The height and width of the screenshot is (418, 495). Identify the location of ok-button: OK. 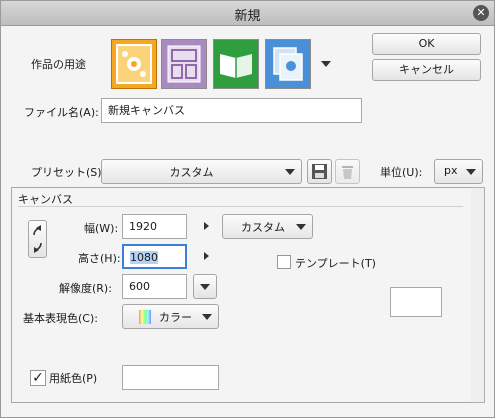
(426, 44).